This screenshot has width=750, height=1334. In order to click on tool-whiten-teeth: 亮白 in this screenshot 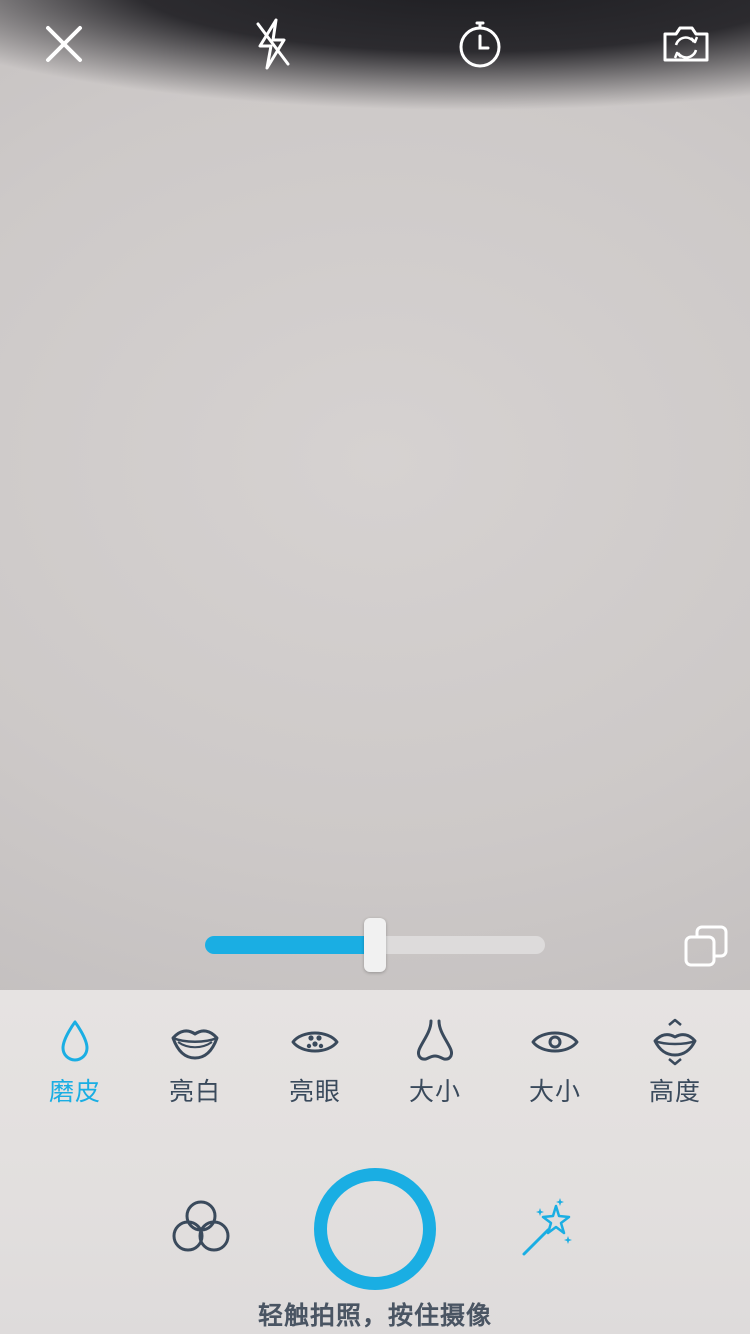, I will do `click(195, 1064)`.